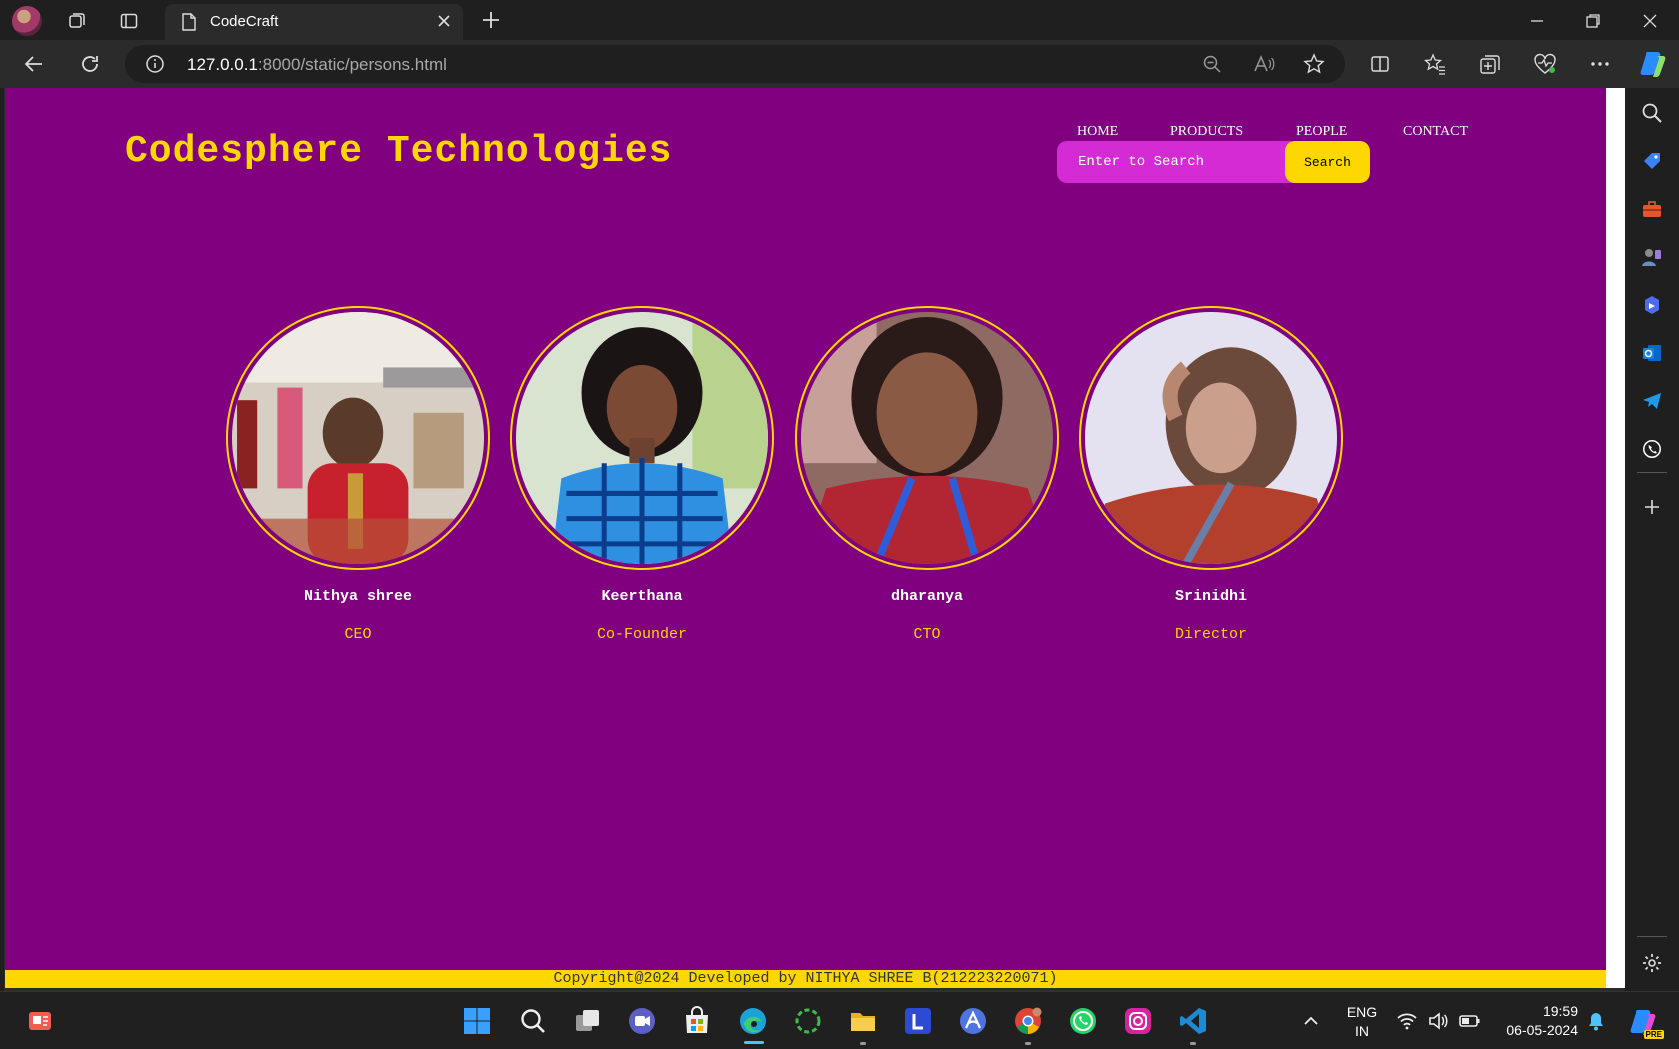 This screenshot has width=1679, height=1049. Describe the element at coordinates (77, 21) in the screenshot. I see `workspaces-icon` at that location.